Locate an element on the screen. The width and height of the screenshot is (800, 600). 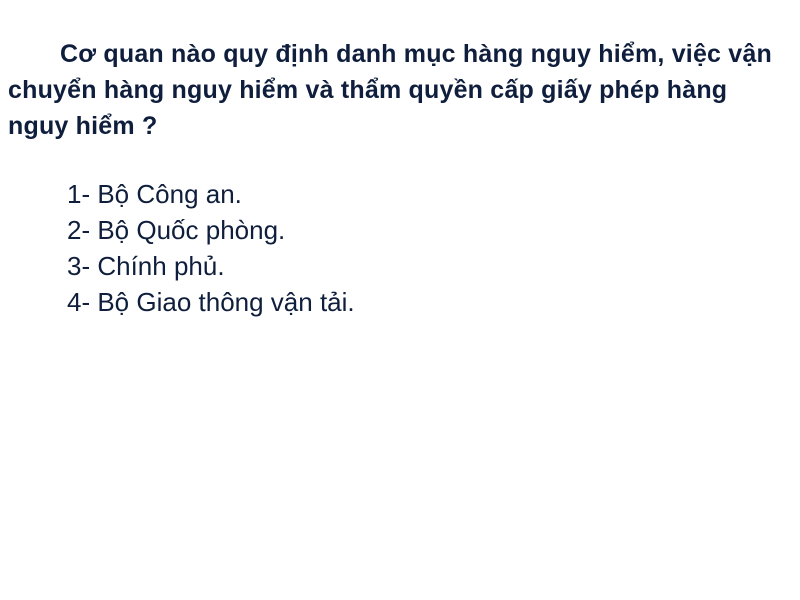
answer-option-2: 2- Bộ Quốc phòng. is located at coordinates (176, 230).